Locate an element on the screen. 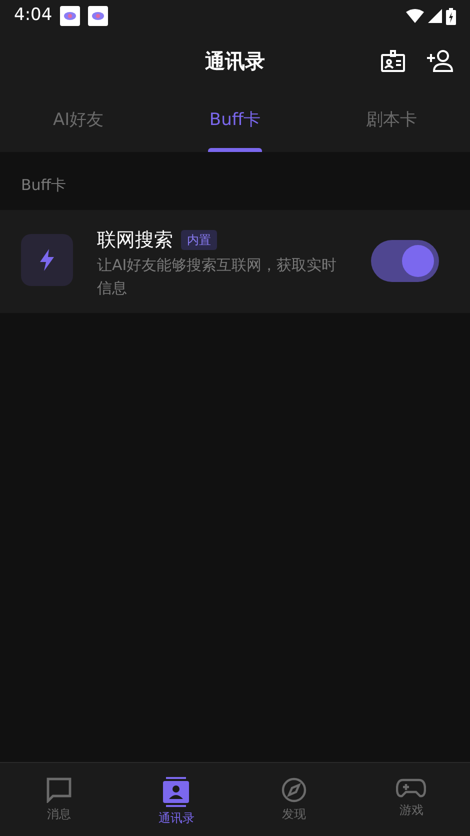 This screenshot has width=470, height=836. compass-icon is located at coordinates (293, 790).